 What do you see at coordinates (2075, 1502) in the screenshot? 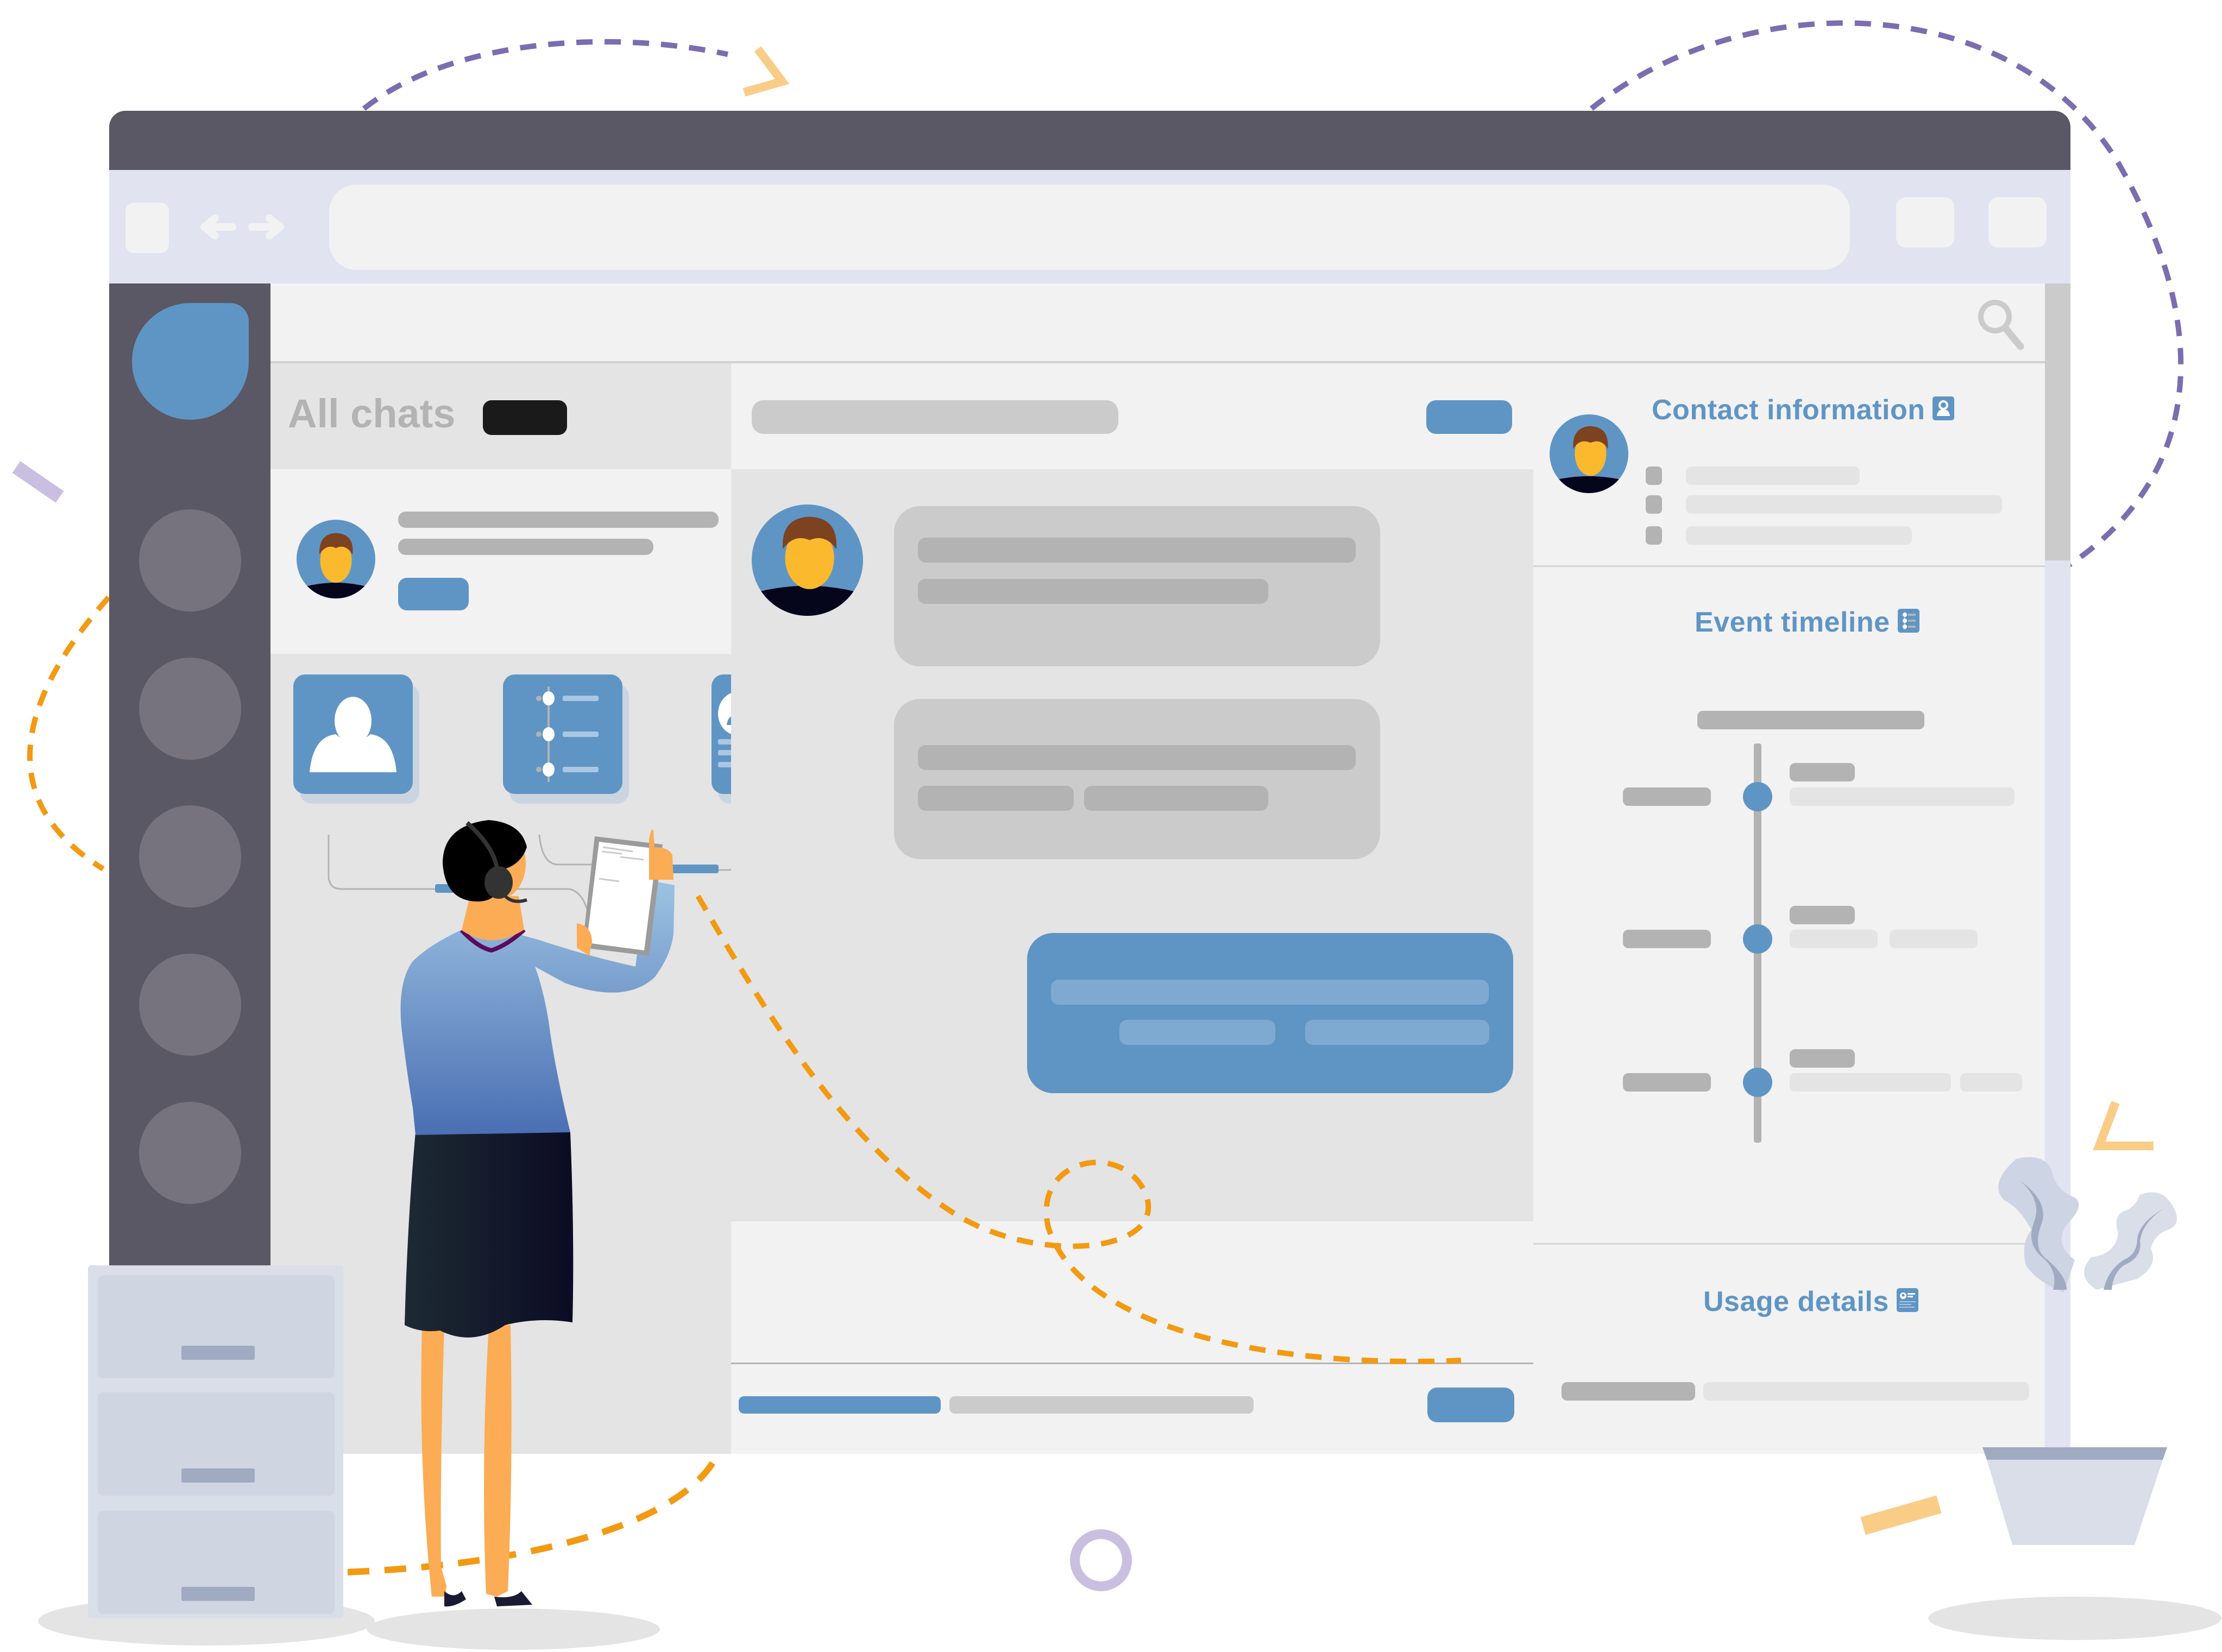
I see `plant-pot` at bounding box center [2075, 1502].